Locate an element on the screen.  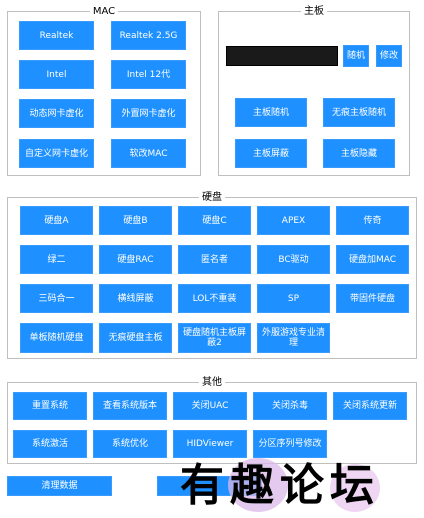
board-modify-button: 修改 is located at coordinates (389, 56).